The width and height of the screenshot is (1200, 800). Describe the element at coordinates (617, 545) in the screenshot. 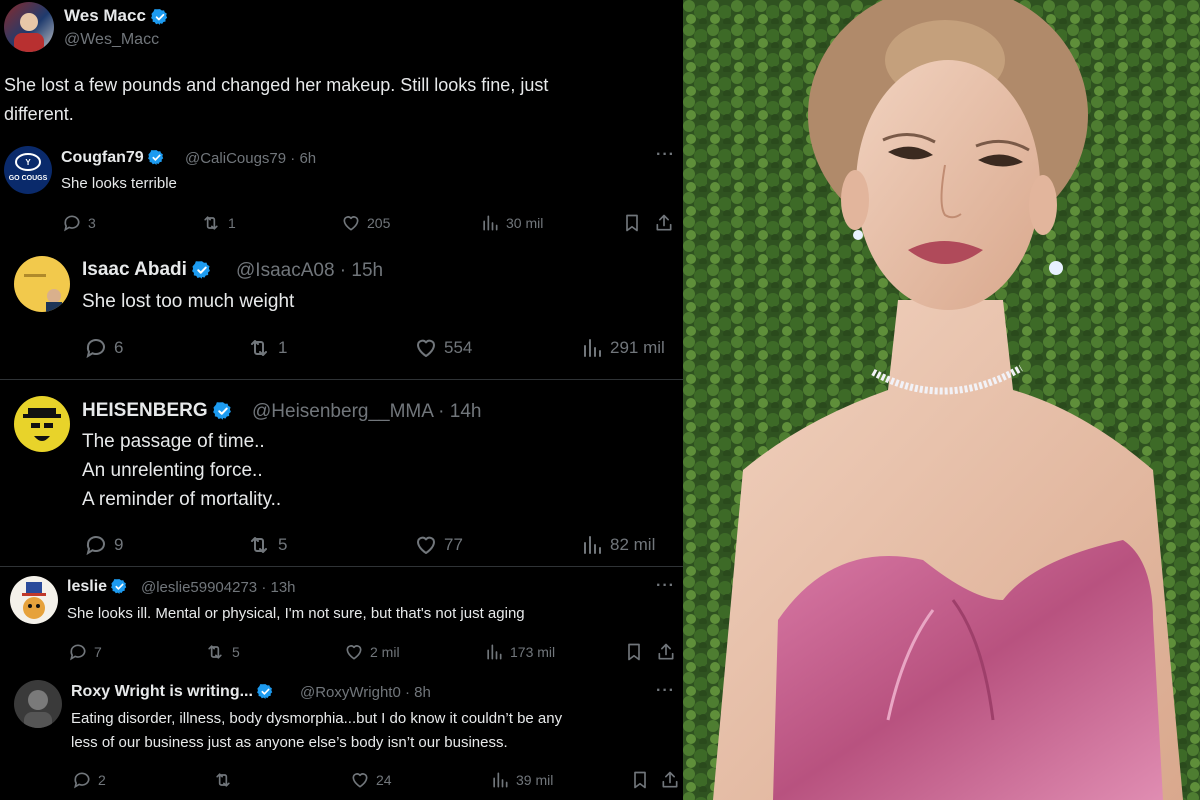

I see `view-count: 82 mil` at that location.